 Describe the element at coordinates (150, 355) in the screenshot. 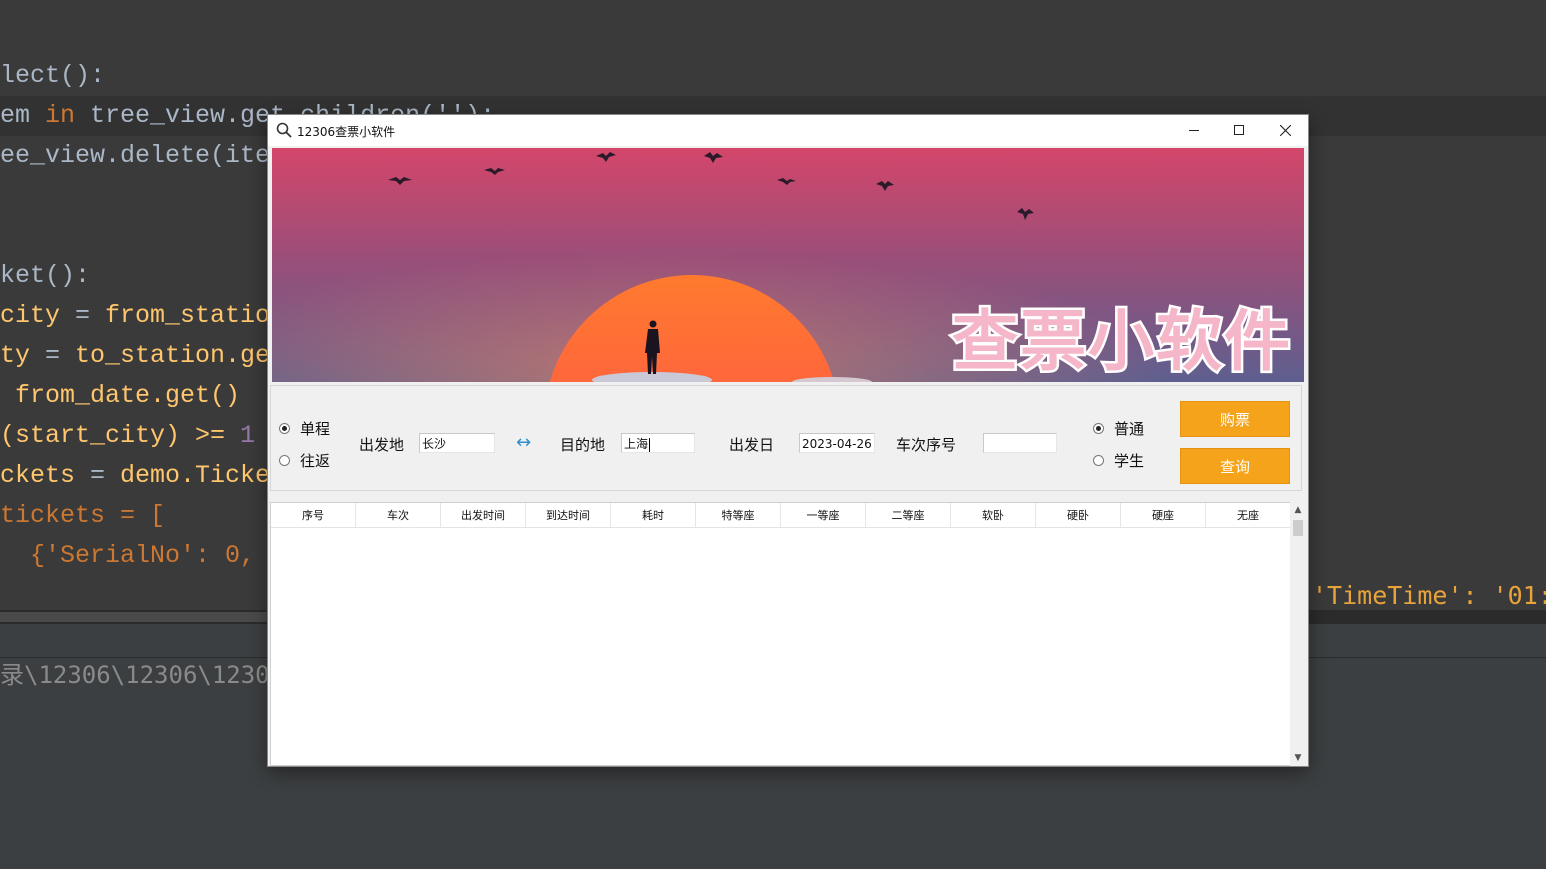

I see `code-line: ty = to_station.get(` at that location.